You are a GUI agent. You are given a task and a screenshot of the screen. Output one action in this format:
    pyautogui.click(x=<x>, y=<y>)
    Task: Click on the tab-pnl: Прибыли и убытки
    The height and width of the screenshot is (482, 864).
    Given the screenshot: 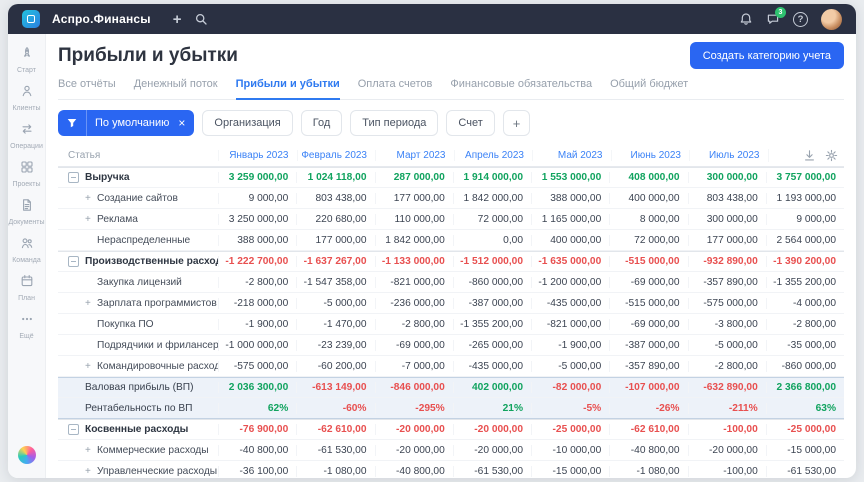 What is the action you would take?
    pyautogui.click(x=287, y=87)
    